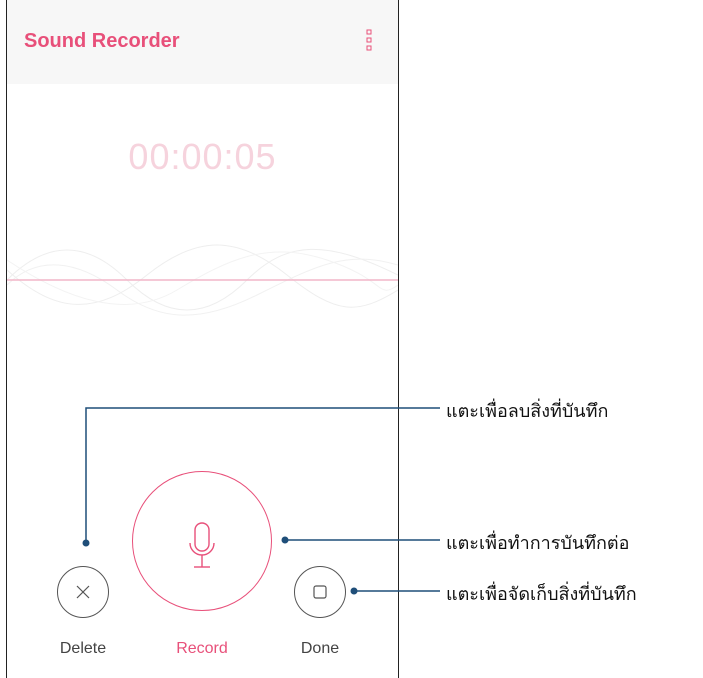 The height and width of the screenshot is (678, 703). What do you see at coordinates (369, 40) in the screenshot?
I see `more-vertical-icon` at bounding box center [369, 40].